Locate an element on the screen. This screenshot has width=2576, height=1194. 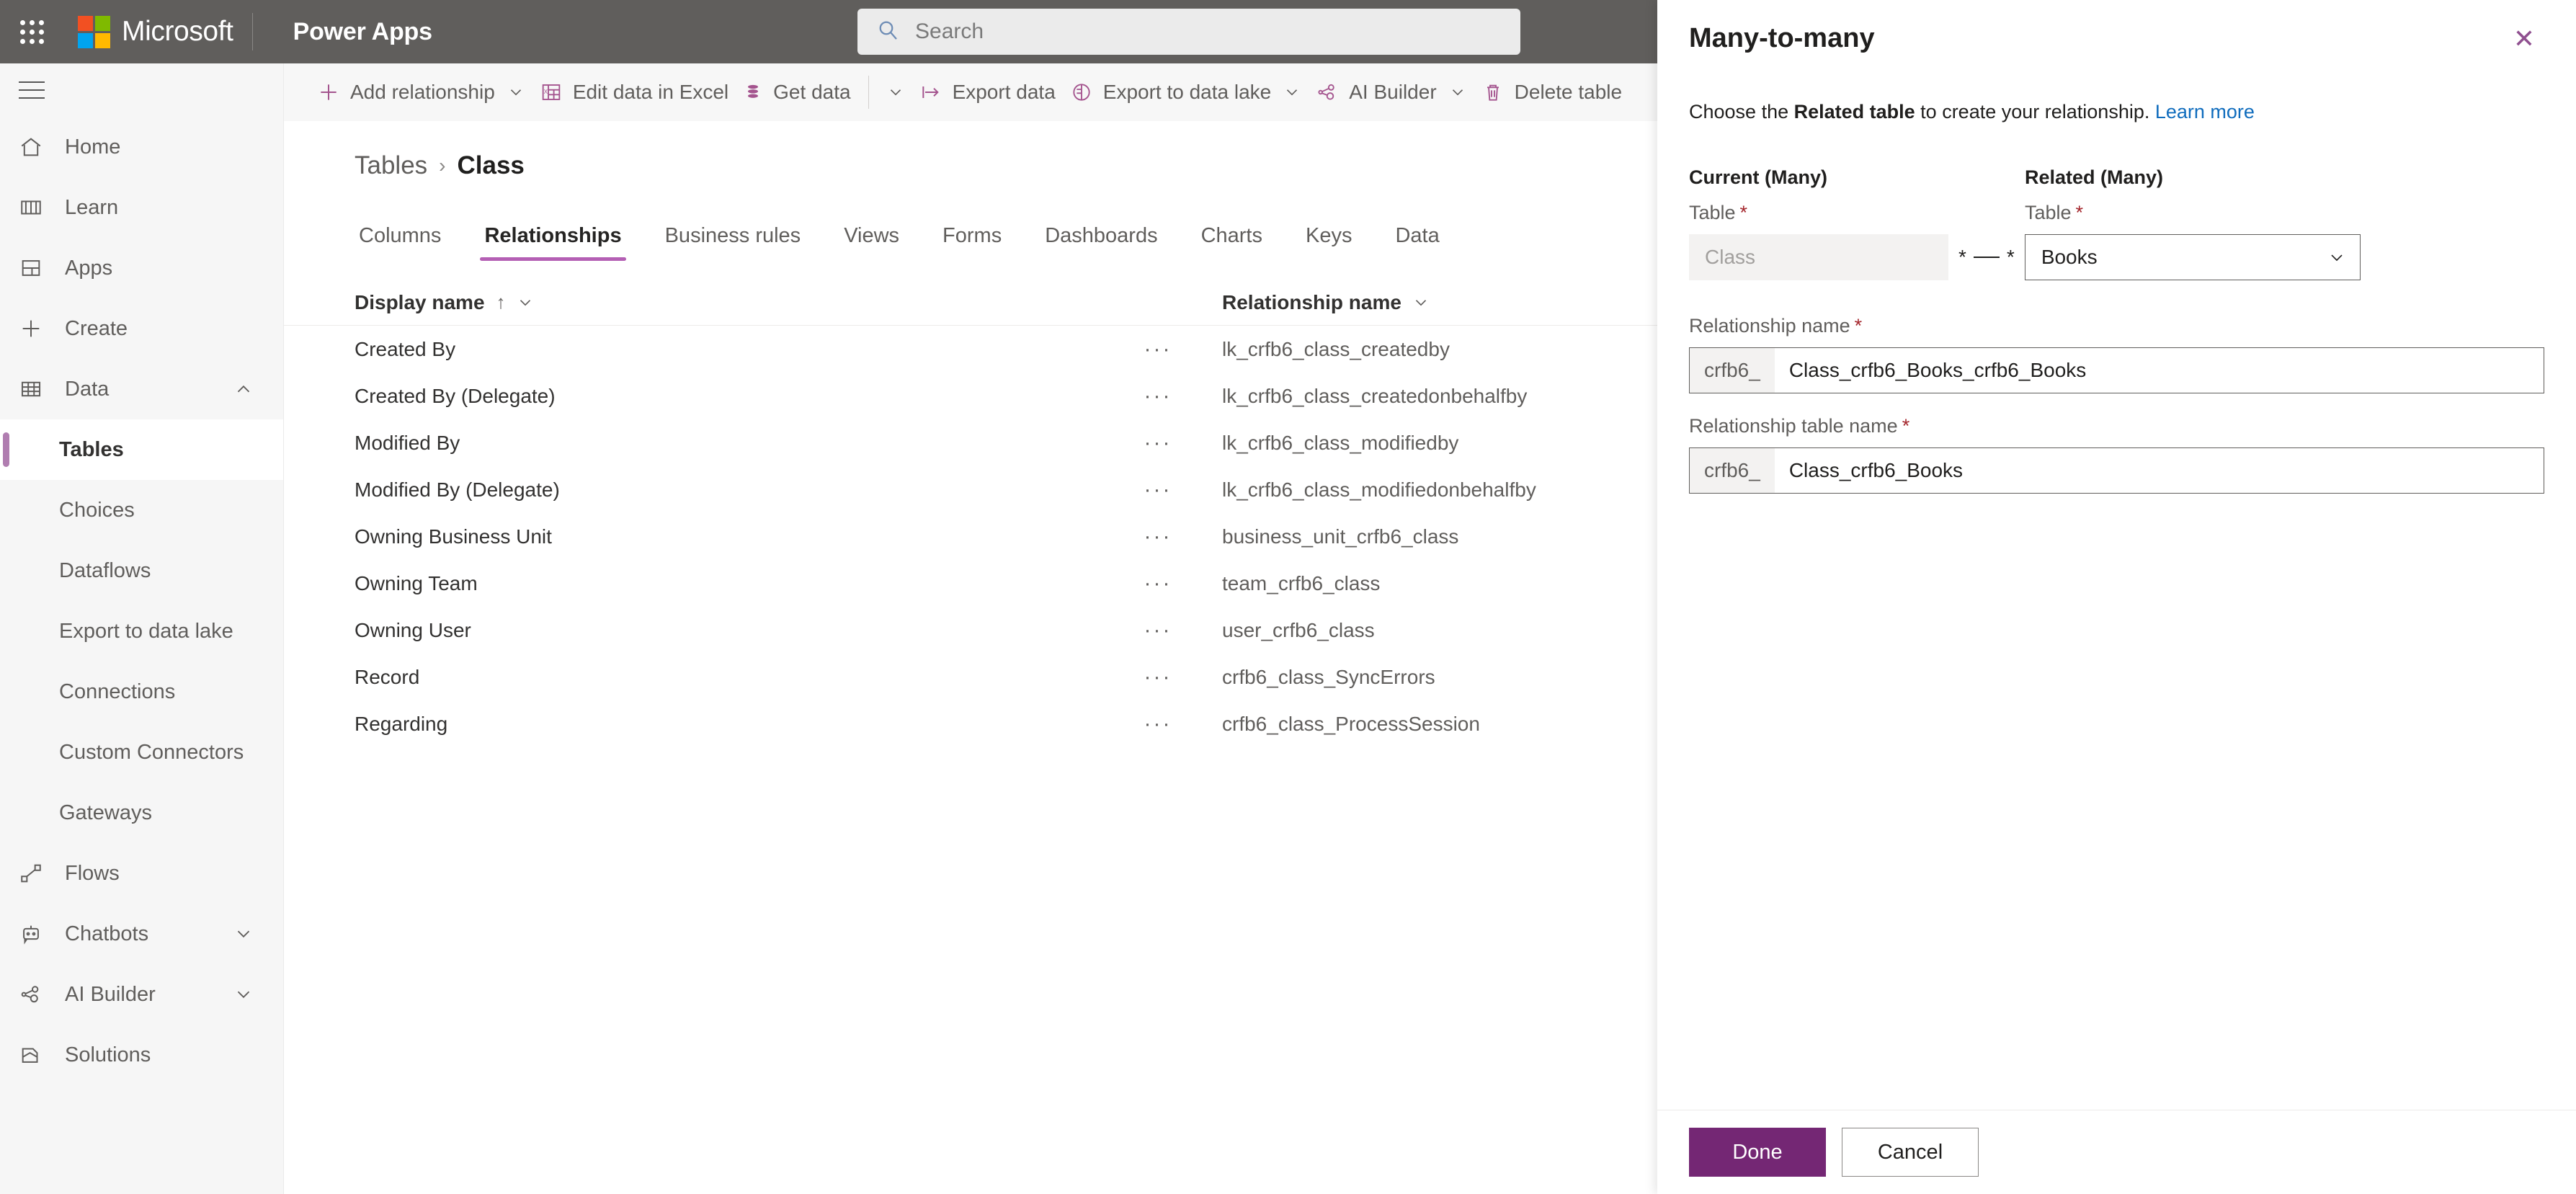
microsoft-logo: Microsoft is located at coordinates (155, 31).